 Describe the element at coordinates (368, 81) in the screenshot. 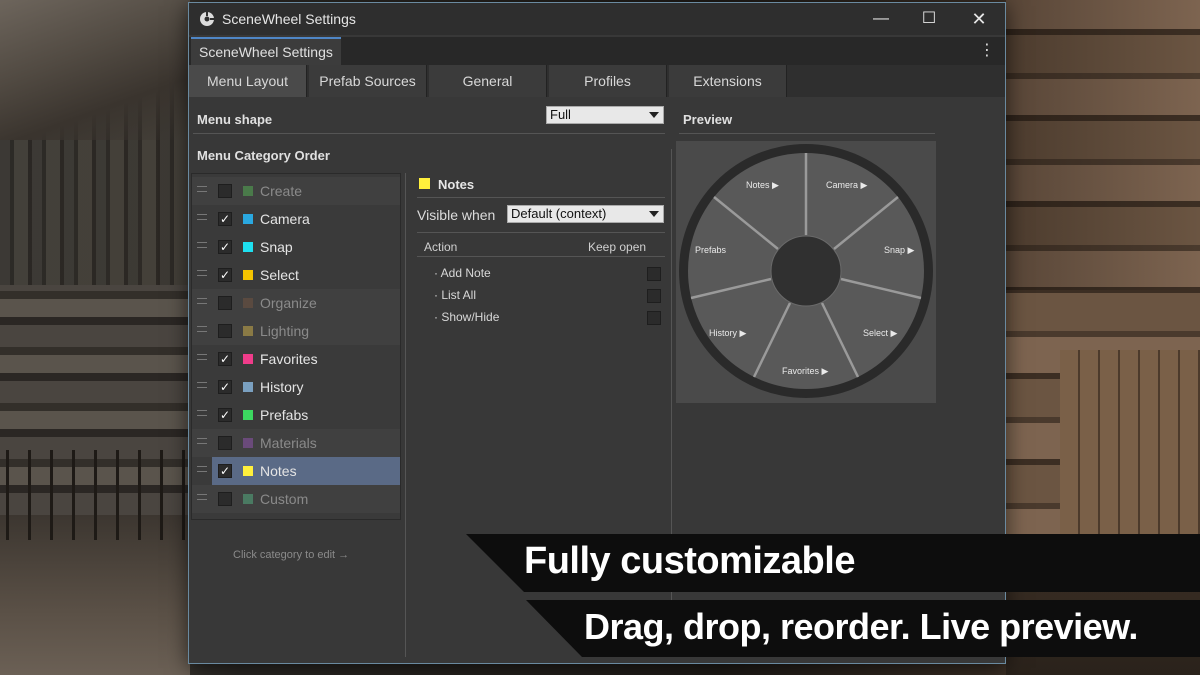

I see `tab-prefab-sources: Prefab Sources` at that location.